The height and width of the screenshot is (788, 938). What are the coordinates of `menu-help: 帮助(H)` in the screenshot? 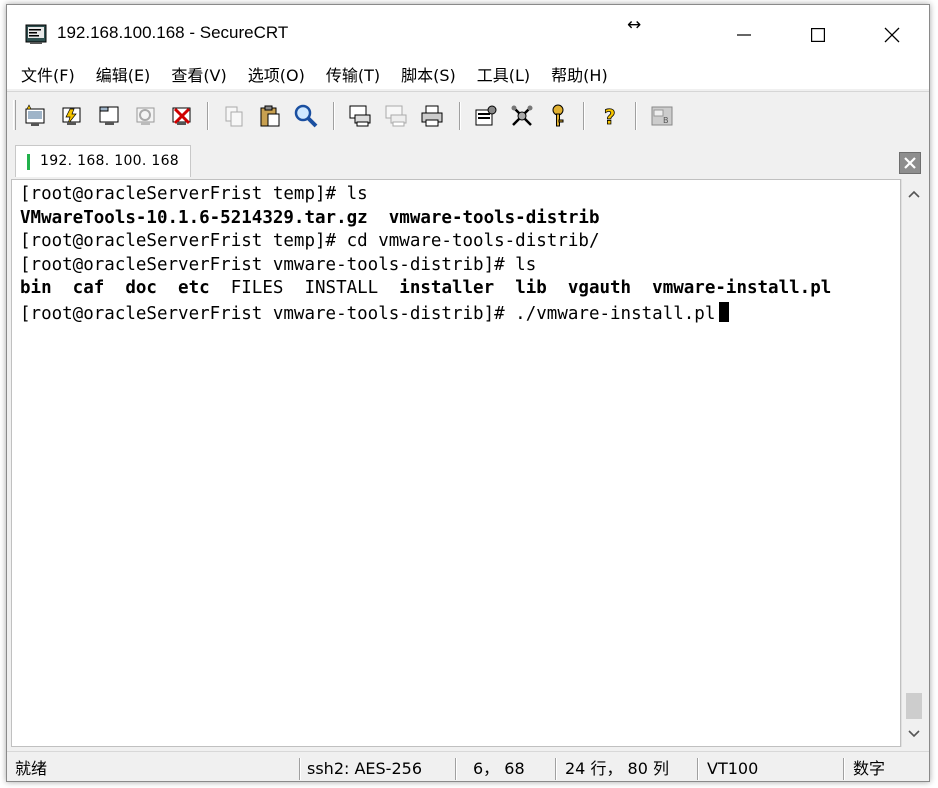 It's located at (579, 76).